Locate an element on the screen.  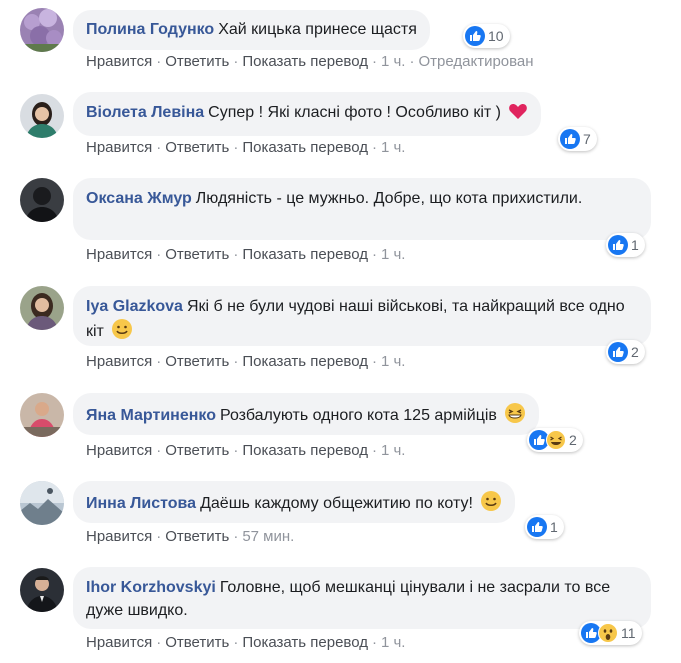
laugh-icon is located at coordinates (556, 440).